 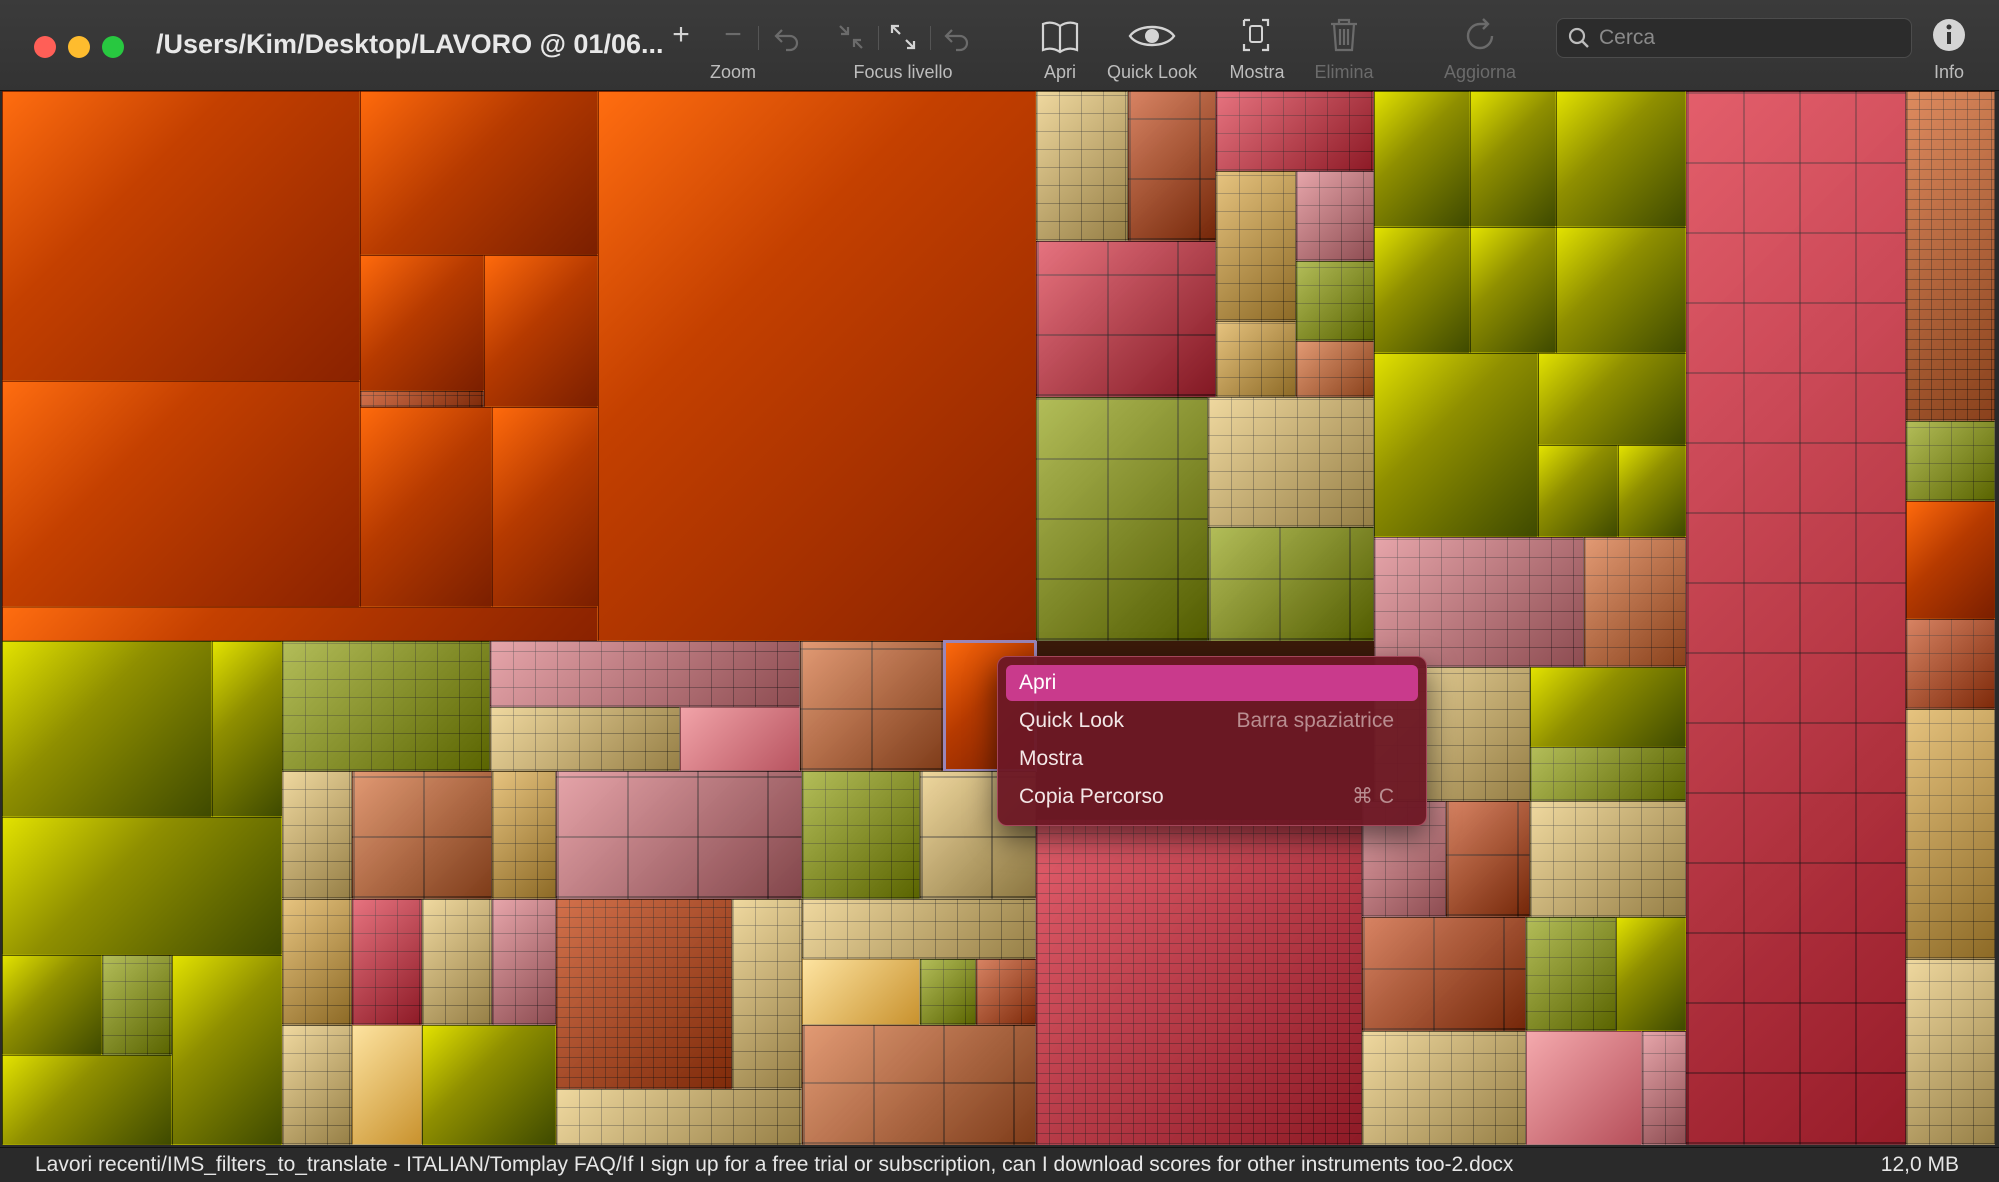 I want to click on open-label: Apri, so click(x=1060, y=72).